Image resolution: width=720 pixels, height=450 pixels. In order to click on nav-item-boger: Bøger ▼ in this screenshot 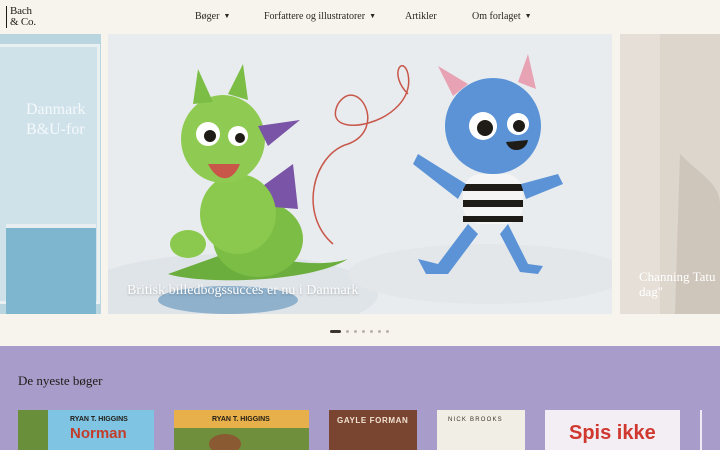, I will do `click(212, 16)`.